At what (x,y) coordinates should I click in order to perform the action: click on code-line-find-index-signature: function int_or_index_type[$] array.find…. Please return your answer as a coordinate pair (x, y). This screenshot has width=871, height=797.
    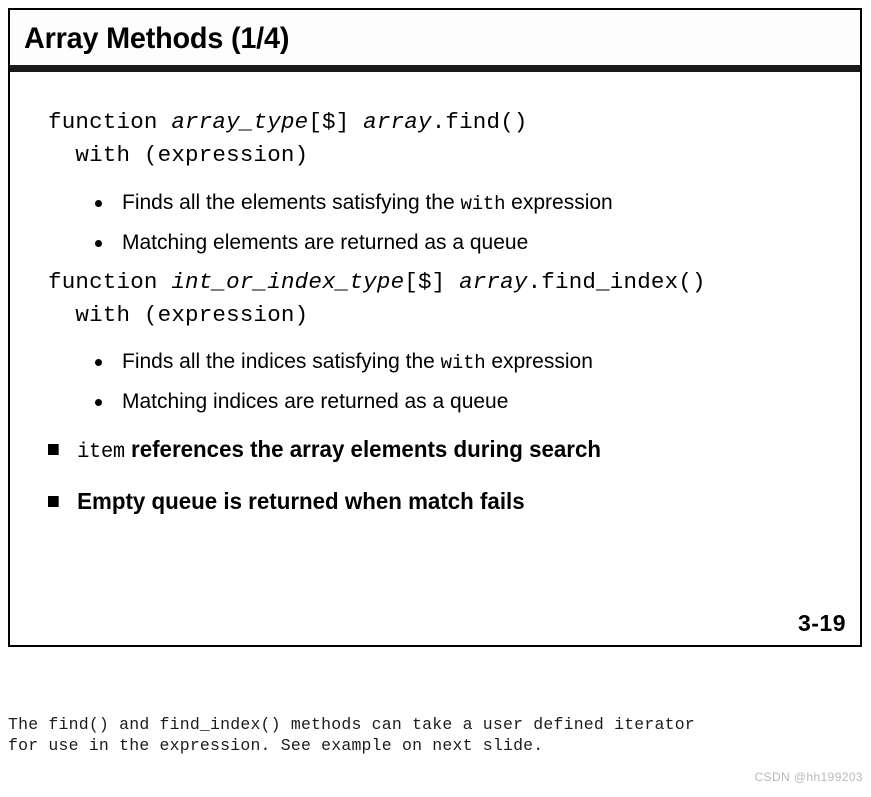
    Looking at the image, I should click on (377, 282).